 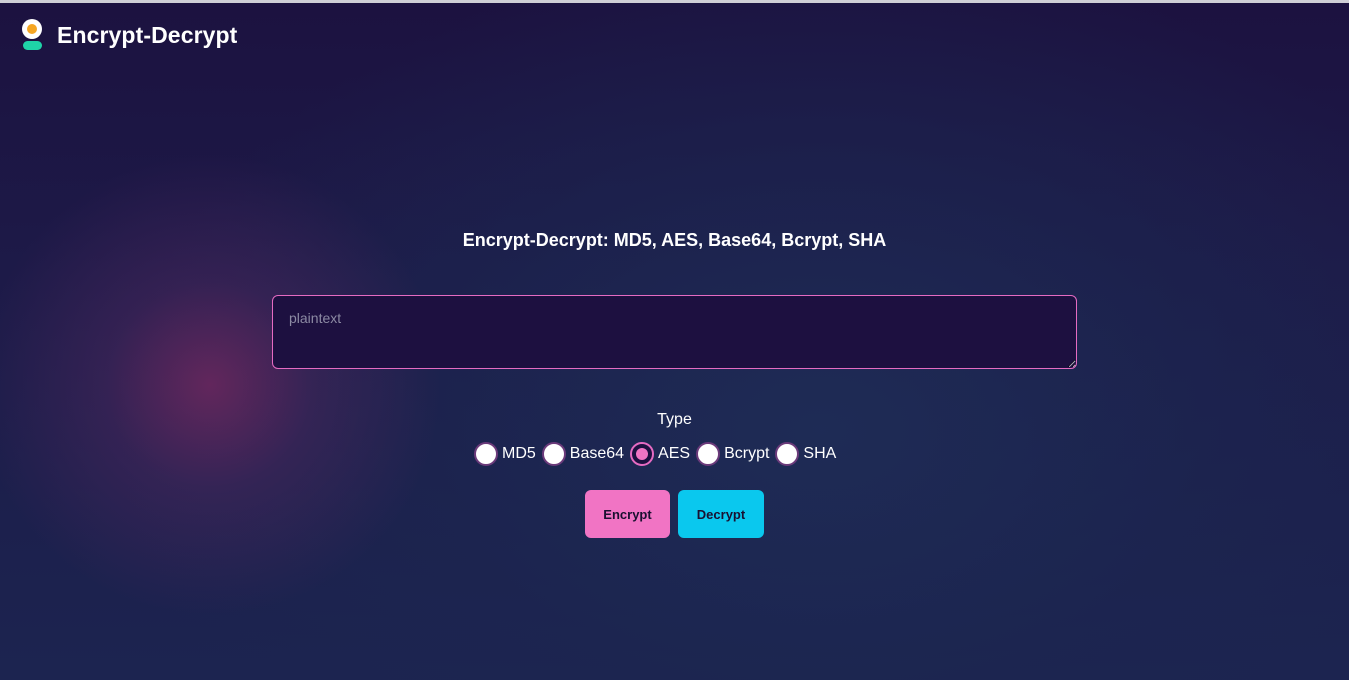 What do you see at coordinates (33, 35) in the screenshot?
I see `user-avatar-logo-icon` at bounding box center [33, 35].